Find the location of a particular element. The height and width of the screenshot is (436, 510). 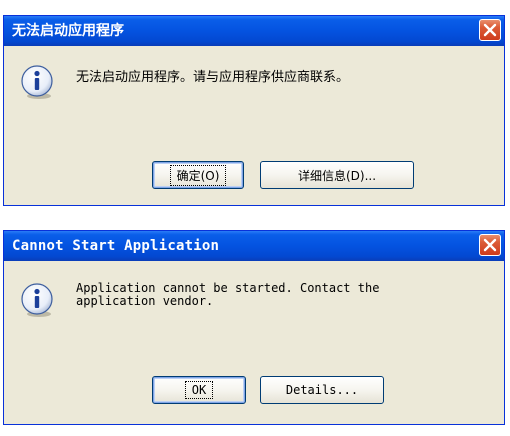

ok-button-label: OK is located at coordinates (199, 390).